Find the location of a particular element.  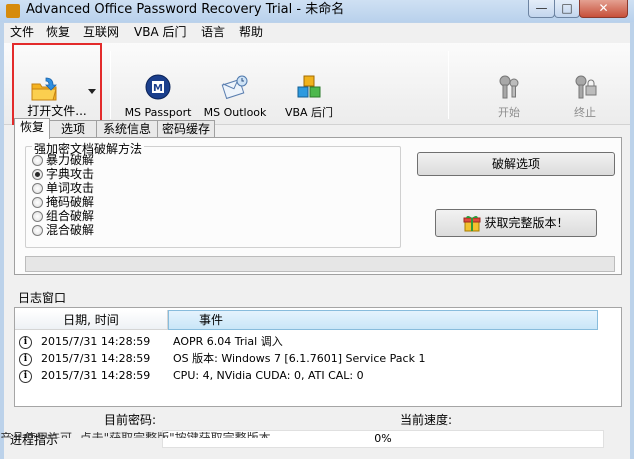

attack-method-label: 组合破解 is located at coordinates (70, 216).